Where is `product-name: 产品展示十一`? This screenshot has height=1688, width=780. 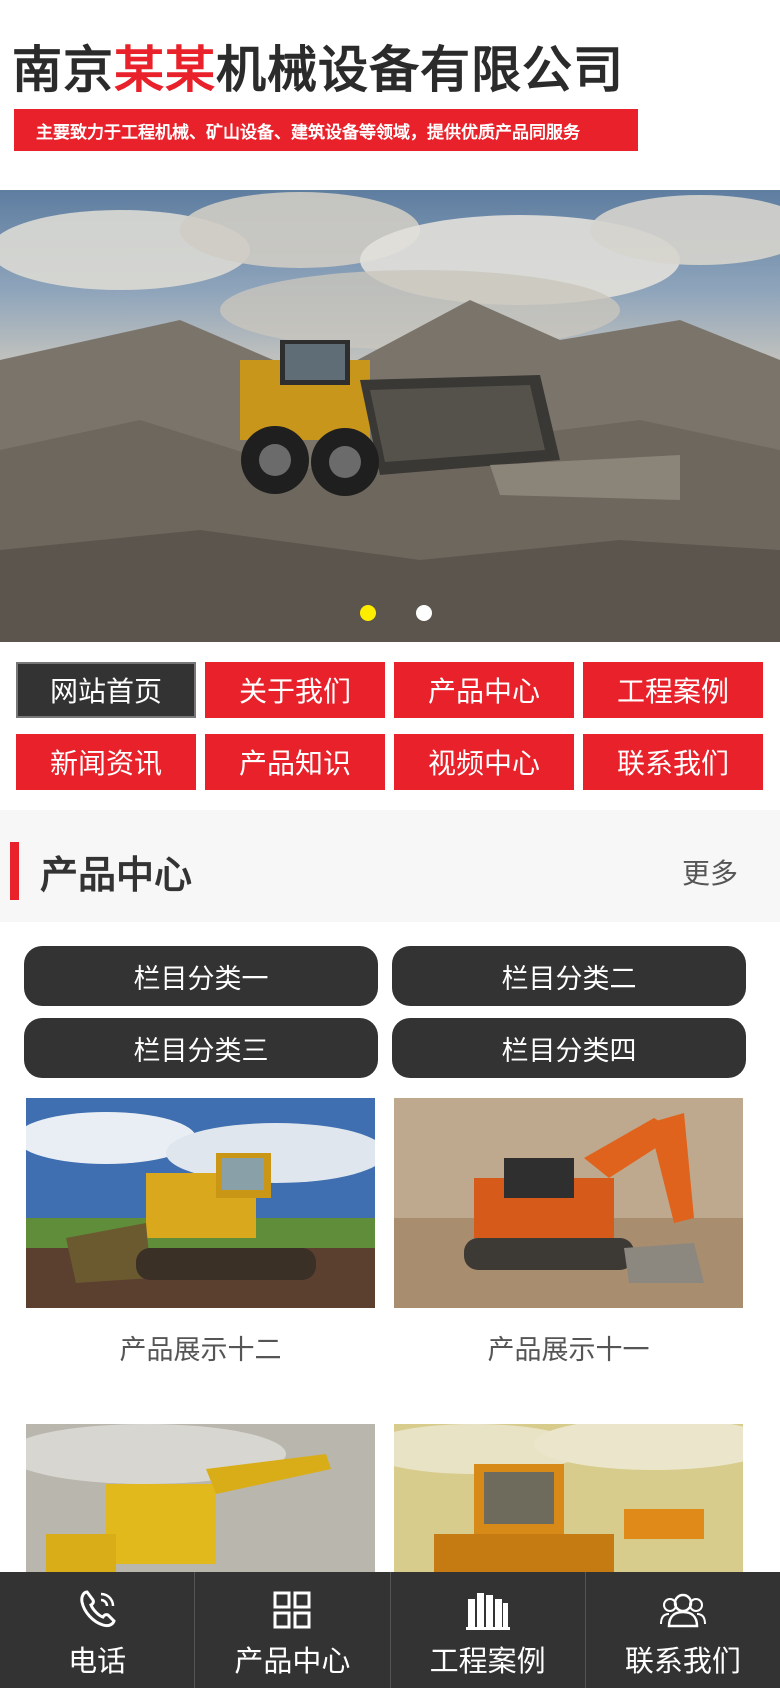 product-name: 产品展示十一 is located at coordinates (568, 1347).